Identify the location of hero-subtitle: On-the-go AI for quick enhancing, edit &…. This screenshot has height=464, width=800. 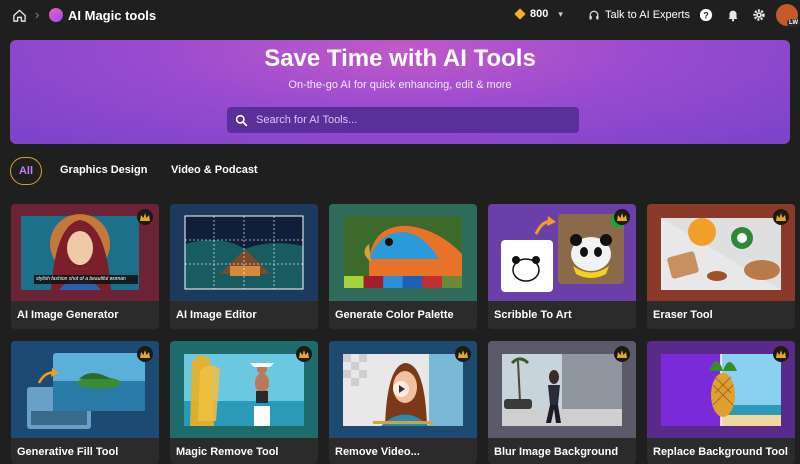
(400, 85).